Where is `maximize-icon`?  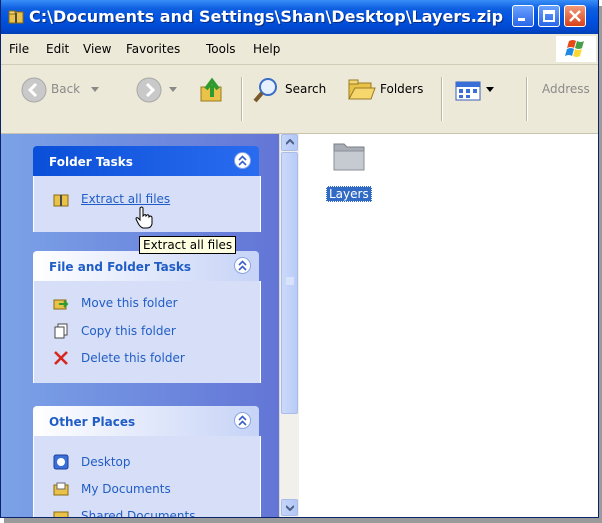 maximize-icon is located at coordinates (549, 16).